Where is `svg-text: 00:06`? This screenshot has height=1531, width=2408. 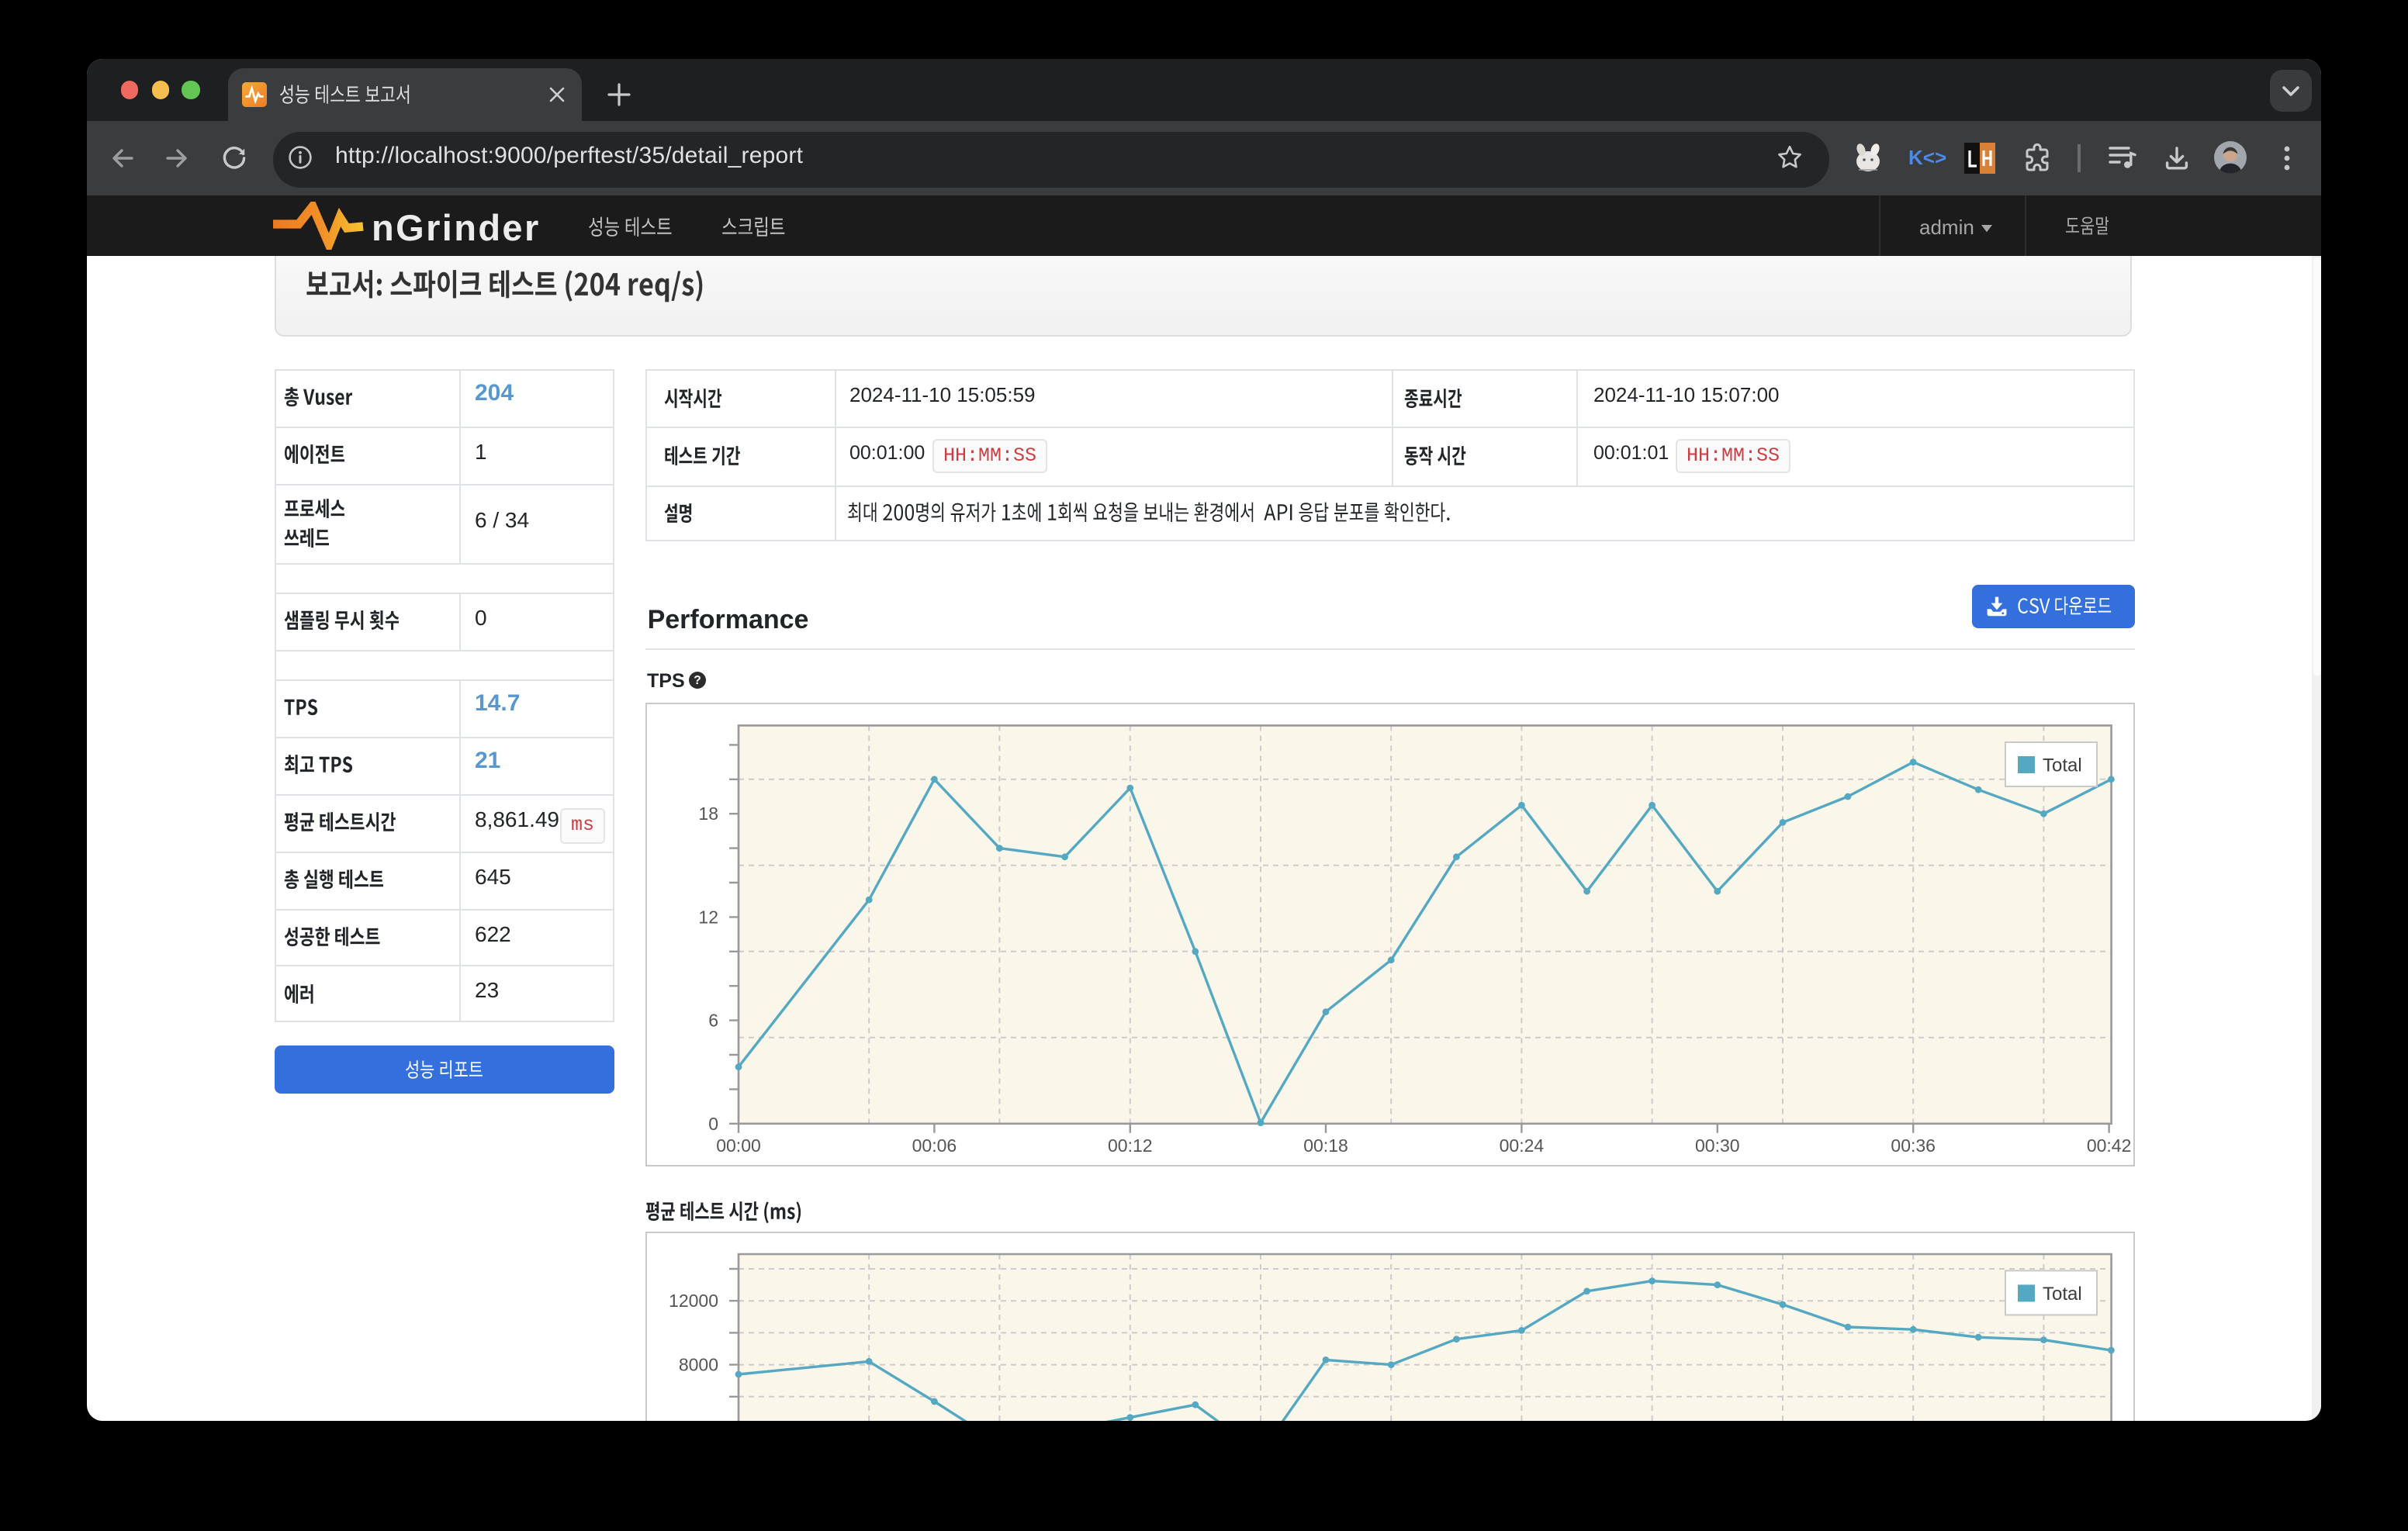
svg-text: 00:06 is located at coordinates (935, 1145).